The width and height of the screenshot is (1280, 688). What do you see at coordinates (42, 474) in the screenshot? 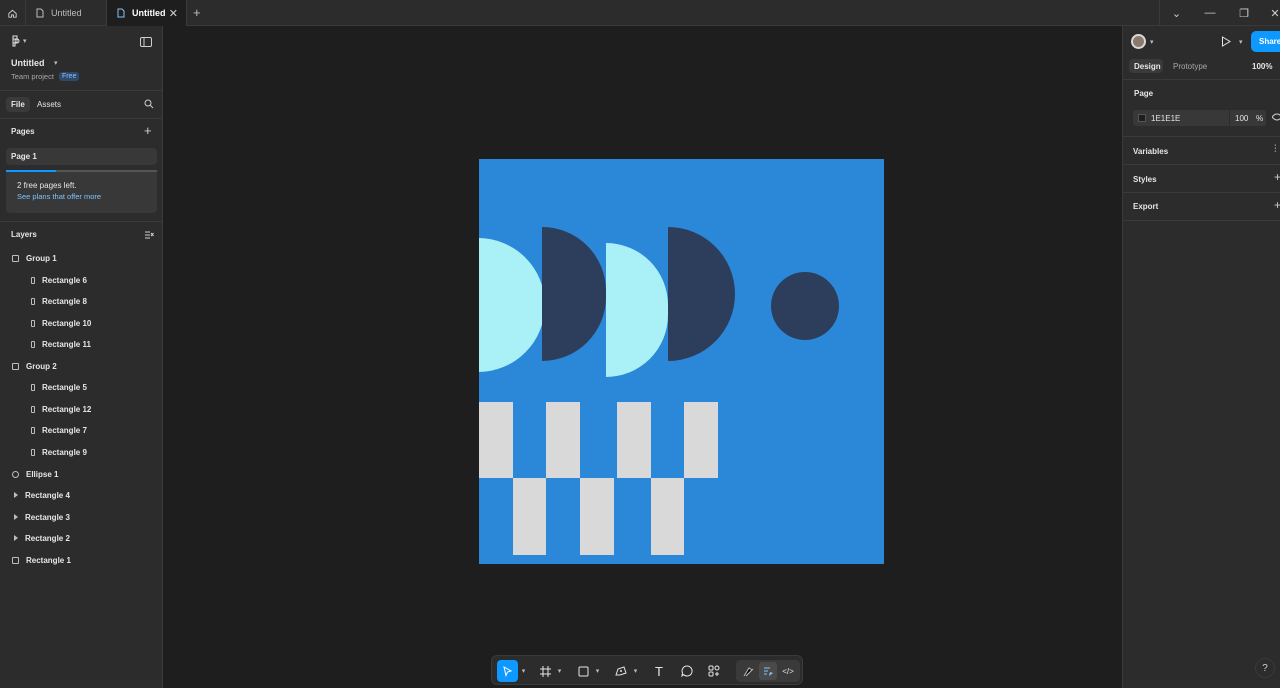
I see `layer-label: Ellipse 1` at bounding box center [42, 474].